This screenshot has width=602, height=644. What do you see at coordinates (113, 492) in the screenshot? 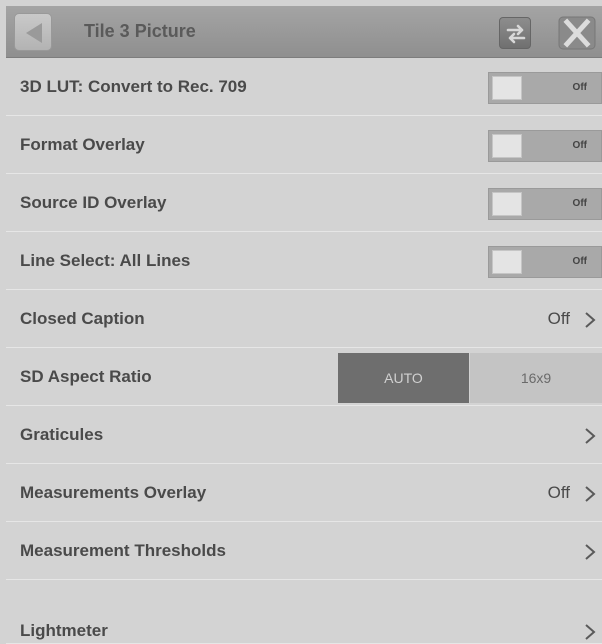
I see `row-label: Measurements Overlay` at bounding box center [113, 492].